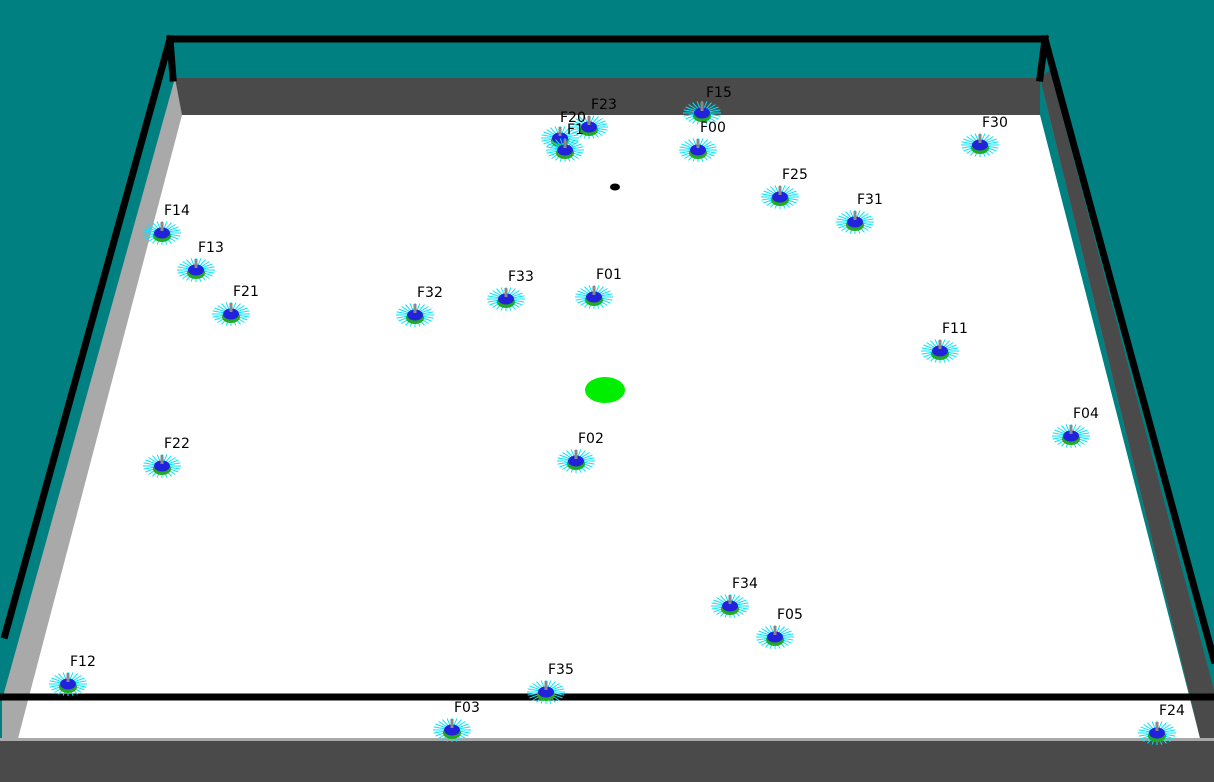 The height and width of the screenshot is (782, 1214). I want to click on robot-label: F01, so click(609, 275).